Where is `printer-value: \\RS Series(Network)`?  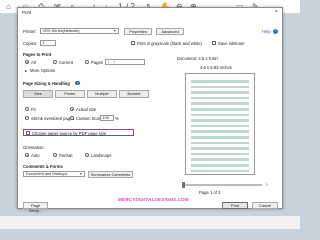
printer-value: \\RS Series(Network) is located at coordinates (61, 30).